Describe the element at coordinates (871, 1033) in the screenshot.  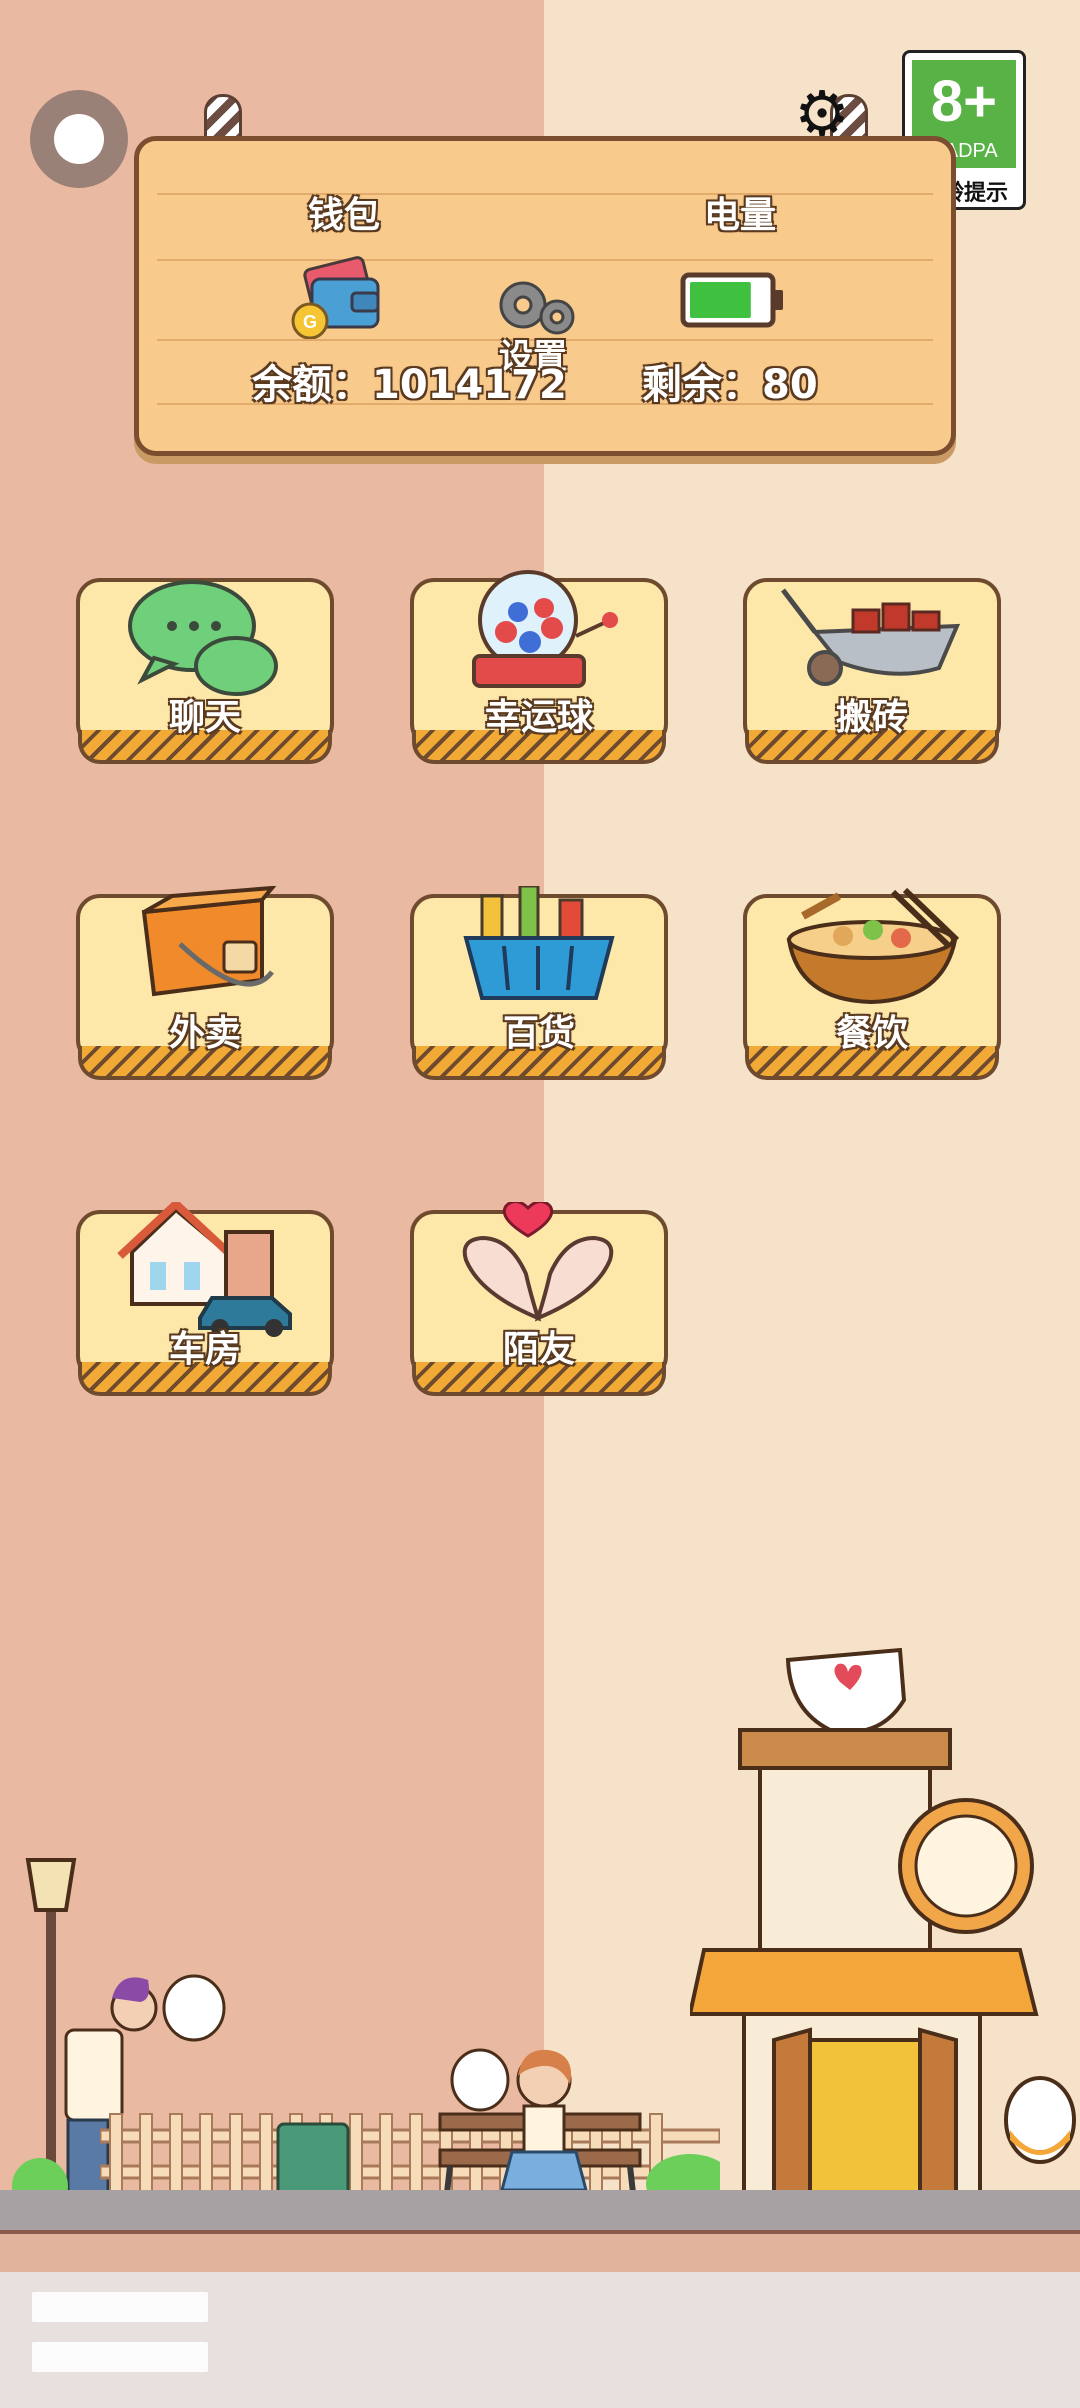
I see `menu-label: 餐饮` at that location.